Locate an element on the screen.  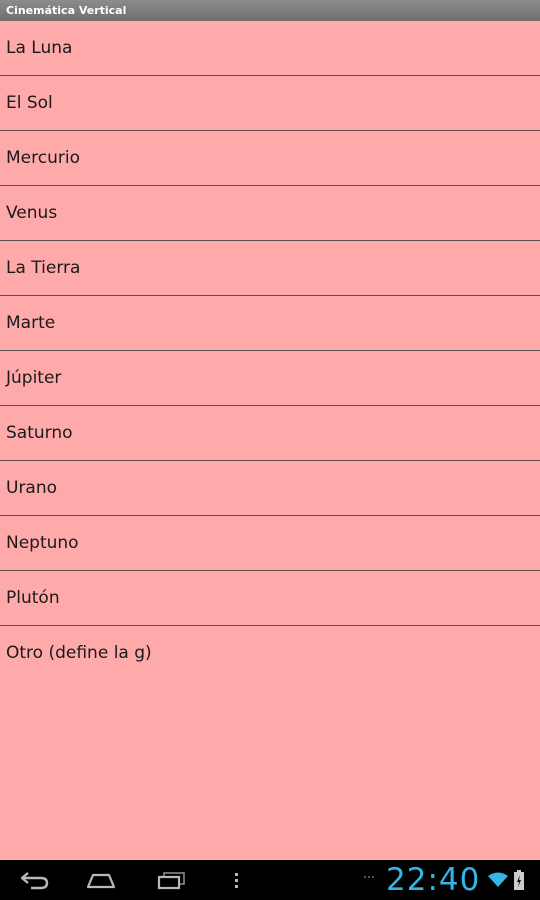
list-item-label: El Sol is located at coordinates (29, 103).